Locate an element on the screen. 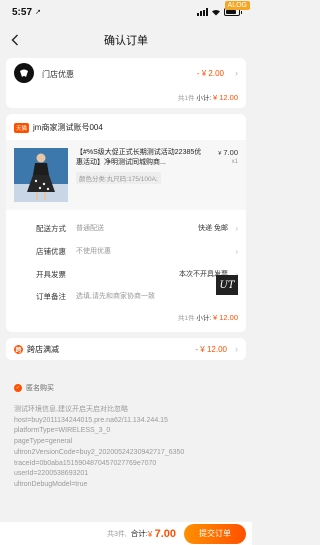 This screenshot has height=545, width=320. cross-store-label: 跨店满减 is located at coordinates (43, 349).